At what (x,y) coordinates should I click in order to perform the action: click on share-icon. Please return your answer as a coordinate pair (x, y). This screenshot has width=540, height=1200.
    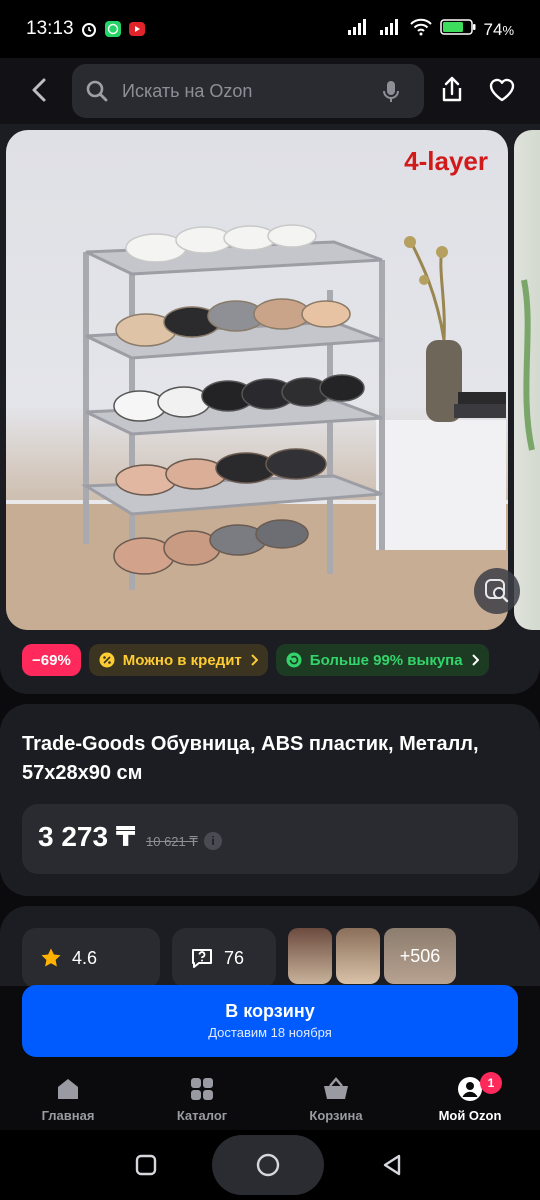
    Looking at the image, I should click on (452, 89).